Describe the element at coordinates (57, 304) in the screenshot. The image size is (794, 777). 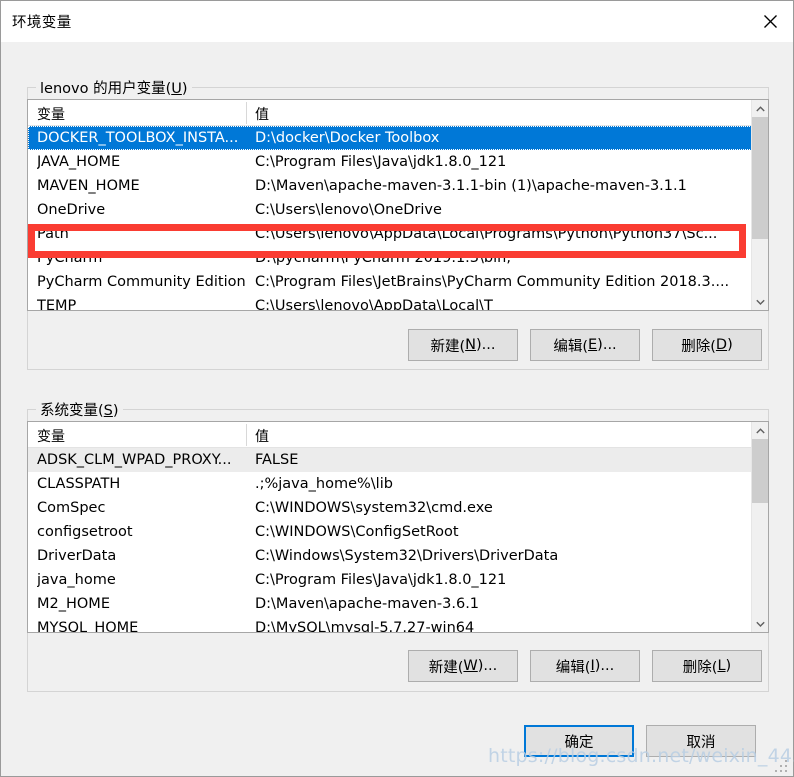
I see `variable-name-cell: TEMP` at that location.